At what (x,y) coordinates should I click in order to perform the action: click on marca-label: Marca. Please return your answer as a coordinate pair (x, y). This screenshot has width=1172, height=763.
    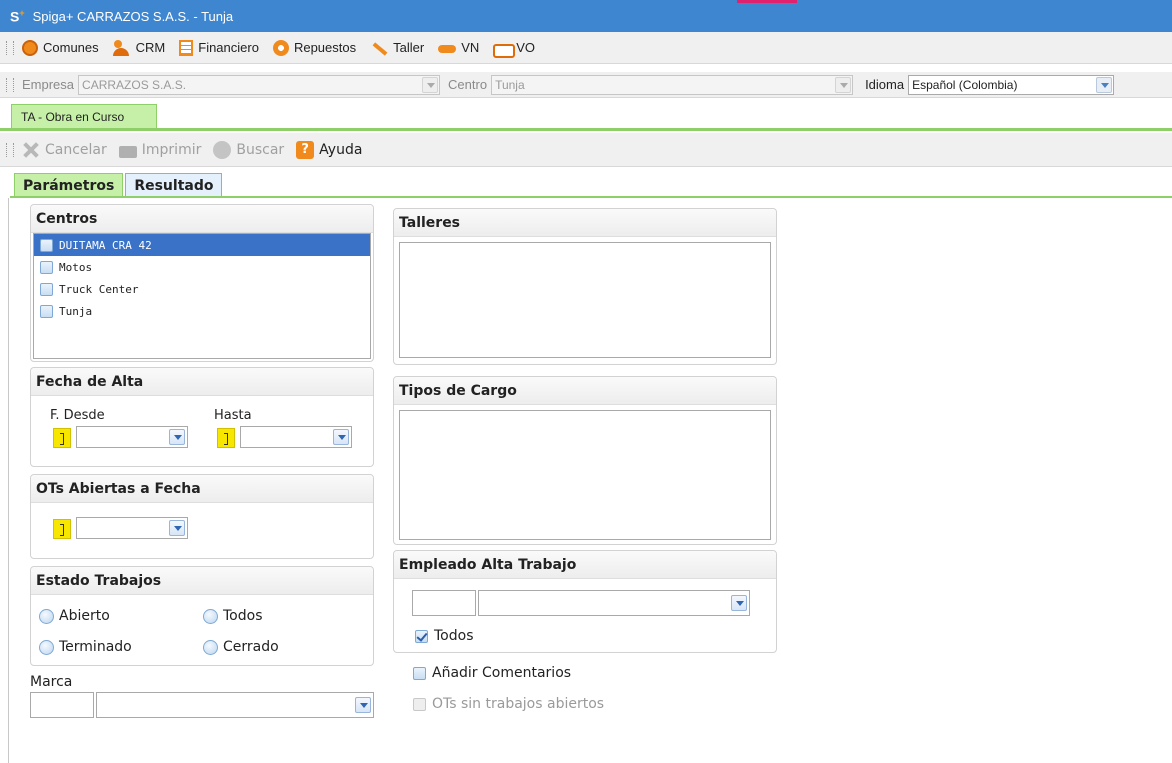
    Looking at the image, I should click on (51, 682).